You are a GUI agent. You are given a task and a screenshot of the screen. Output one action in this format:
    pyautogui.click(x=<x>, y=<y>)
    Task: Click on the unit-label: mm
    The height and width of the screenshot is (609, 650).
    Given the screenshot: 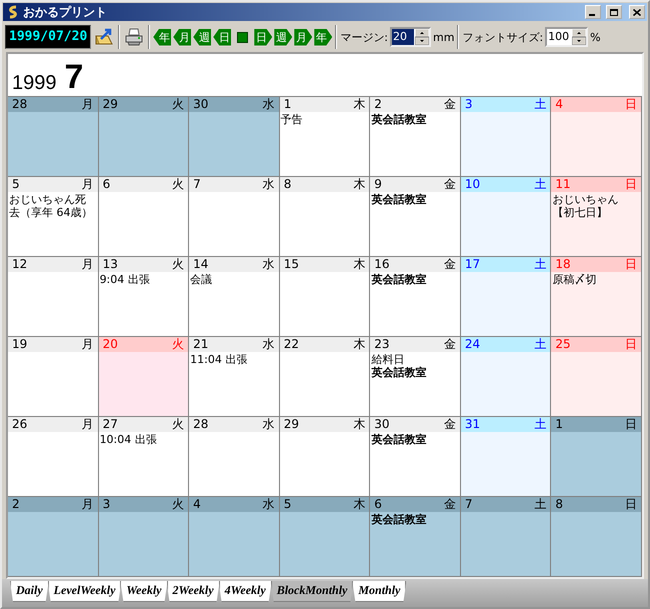 What is the action you would take?
    pyautogui.click(x=443, y=37)
    